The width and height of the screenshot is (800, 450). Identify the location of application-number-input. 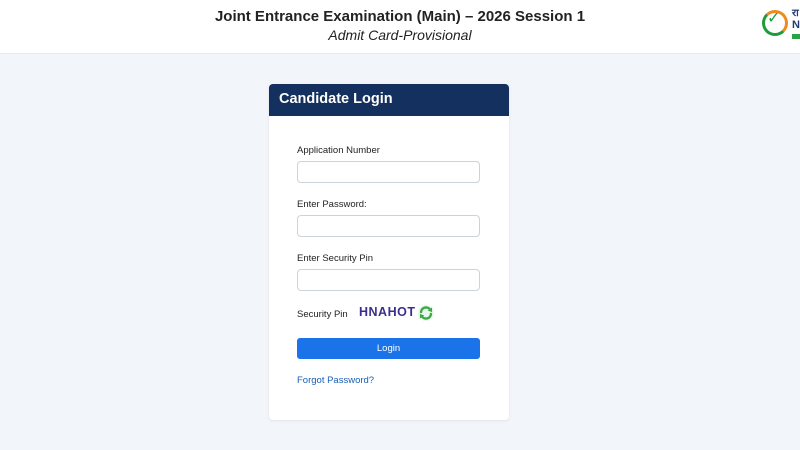
(388, 172).